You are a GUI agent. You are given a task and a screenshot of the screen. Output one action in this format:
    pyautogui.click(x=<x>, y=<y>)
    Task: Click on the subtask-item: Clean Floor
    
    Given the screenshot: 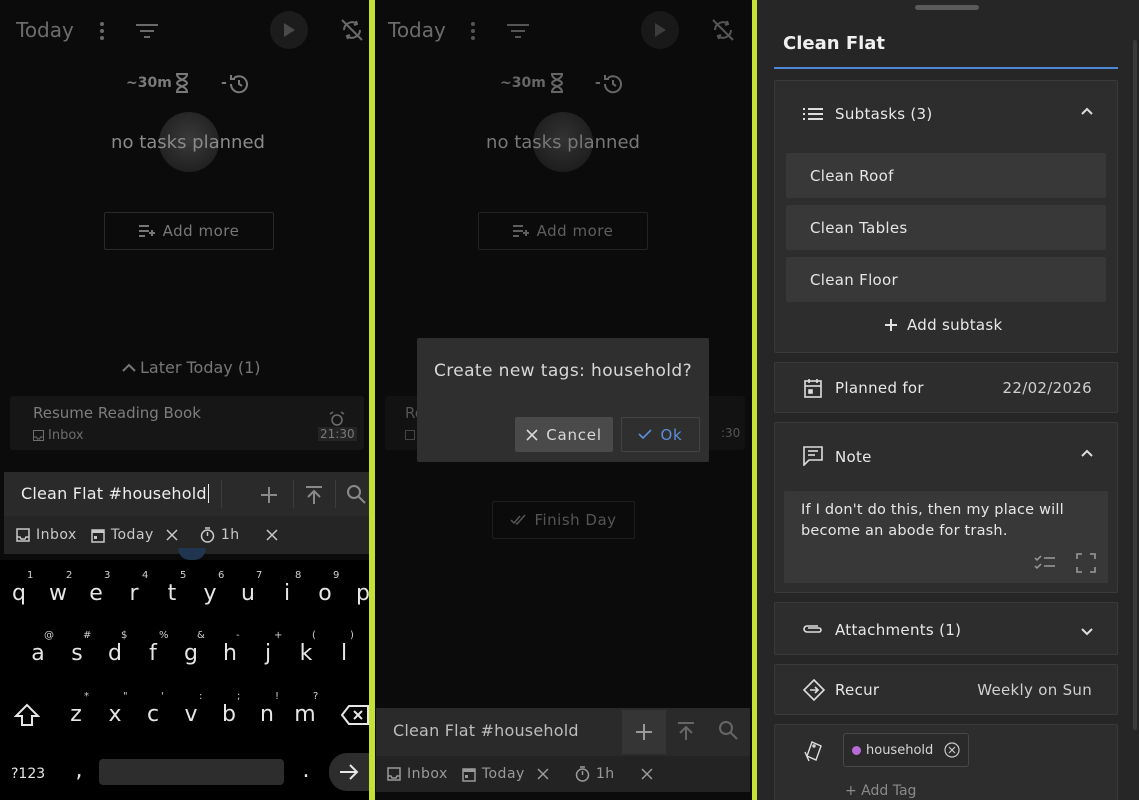 What is the action you would take?
    pyautogui.click(x=946, y=279)
    